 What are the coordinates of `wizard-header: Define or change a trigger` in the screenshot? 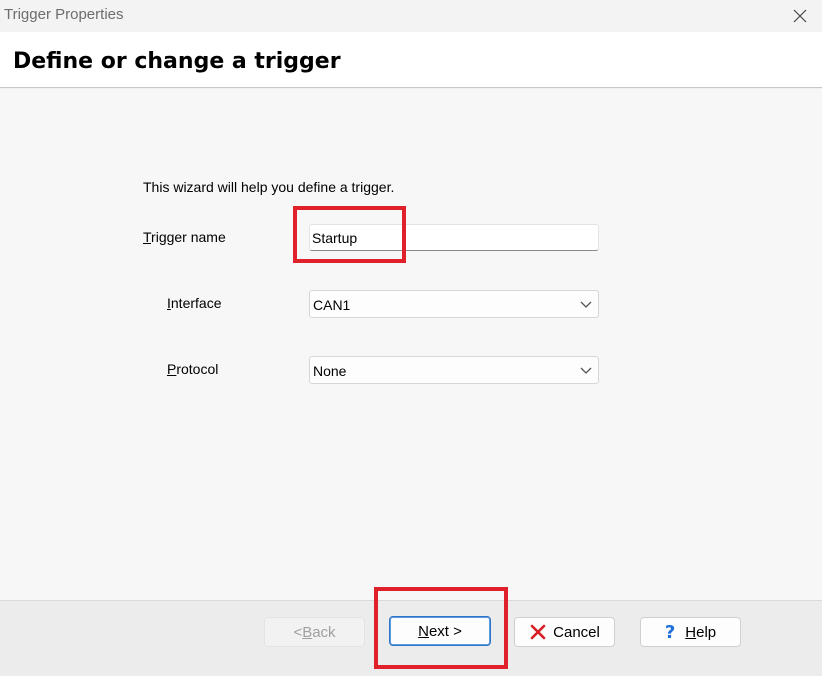 It's located at (411, 60).